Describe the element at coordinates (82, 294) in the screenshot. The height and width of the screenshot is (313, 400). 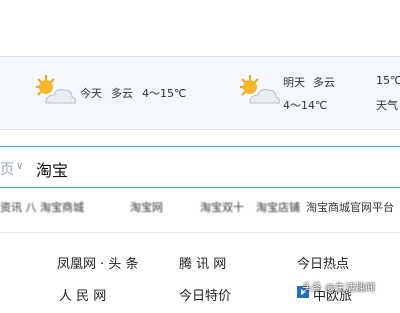
I see `link-people: 人 民 网` at that location.